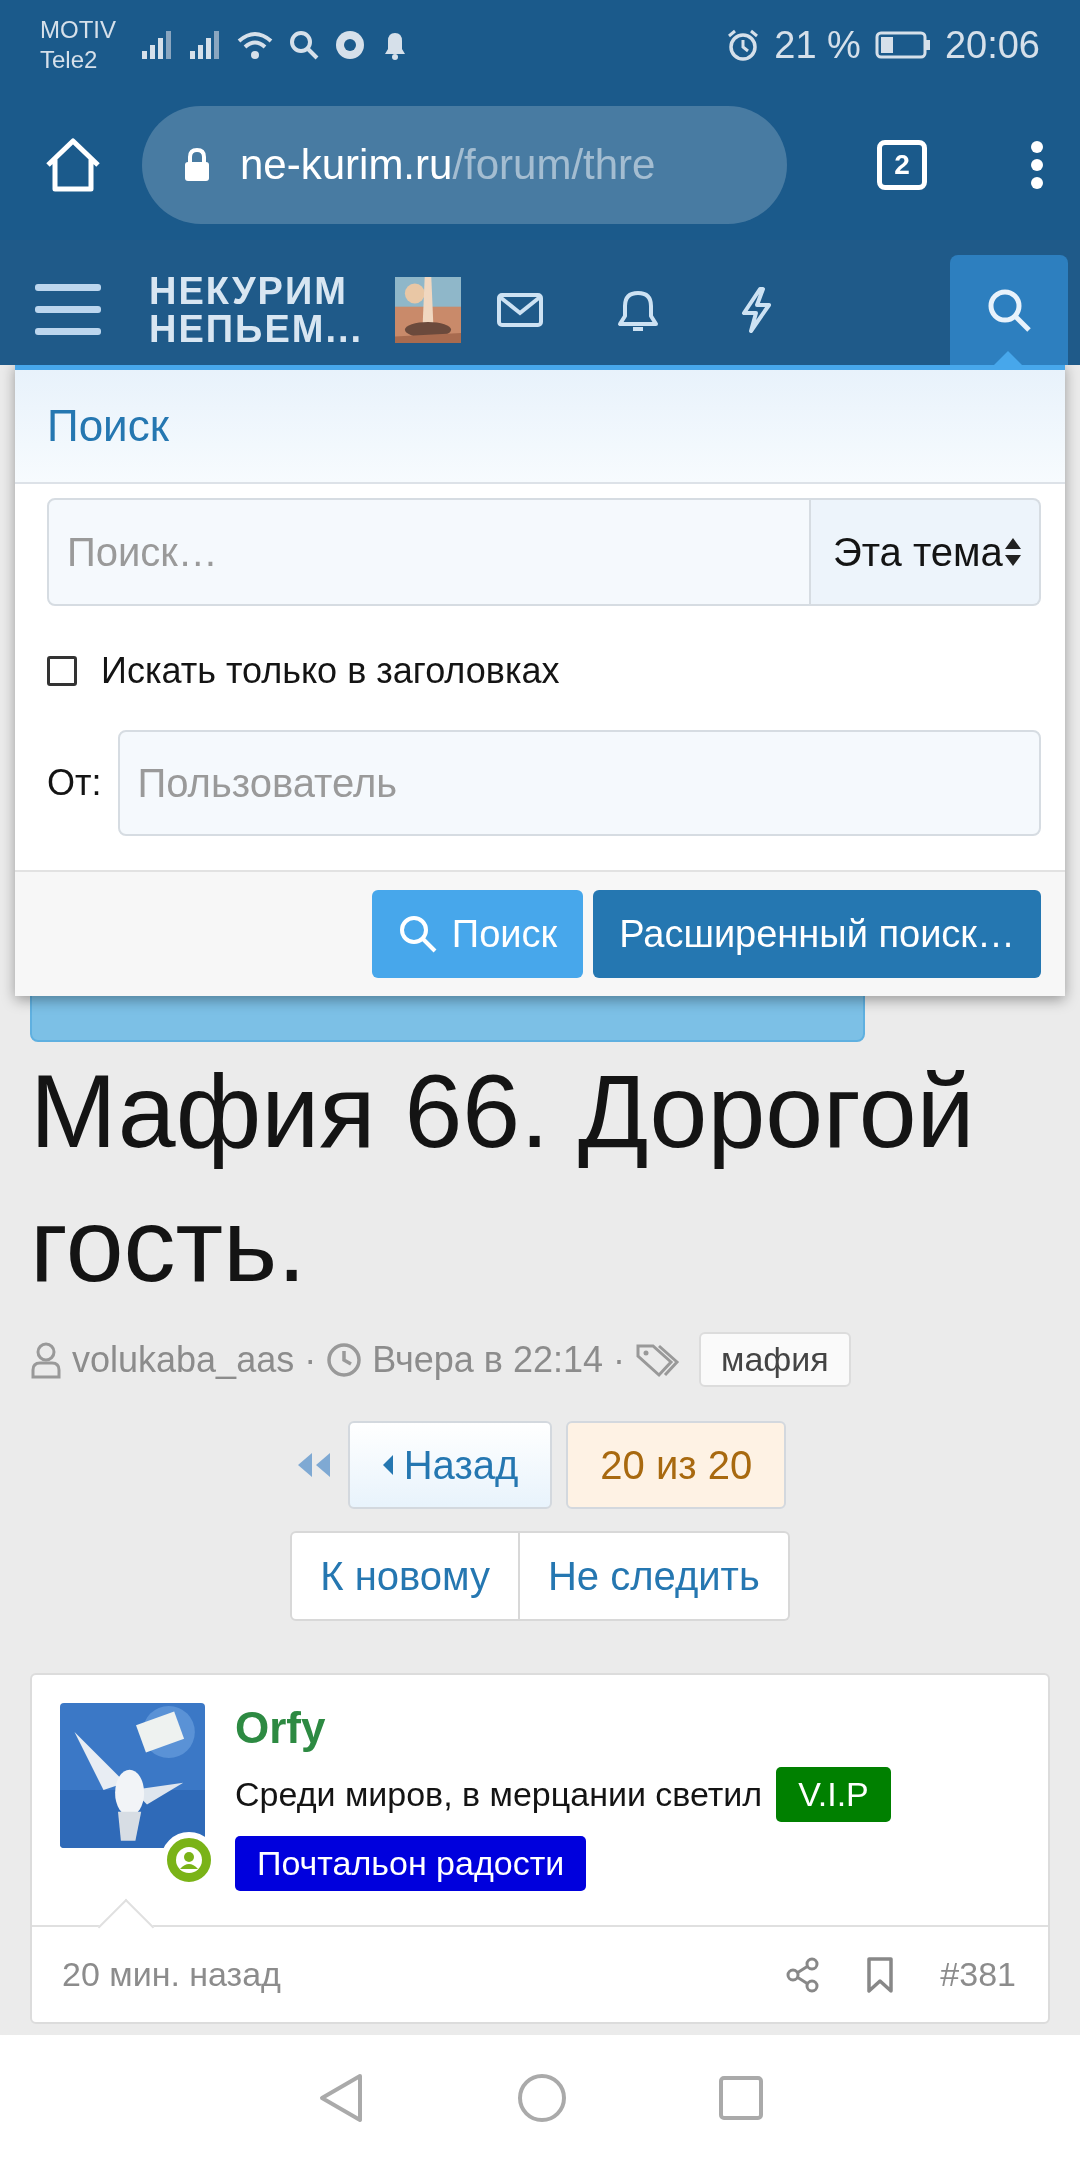 The height and width of the screenshot is (2160, 1080). What do you see at coordinates (450, 1465) in the screenshot?
I see `back-button: Назад` at bounding box center [450, 1465].